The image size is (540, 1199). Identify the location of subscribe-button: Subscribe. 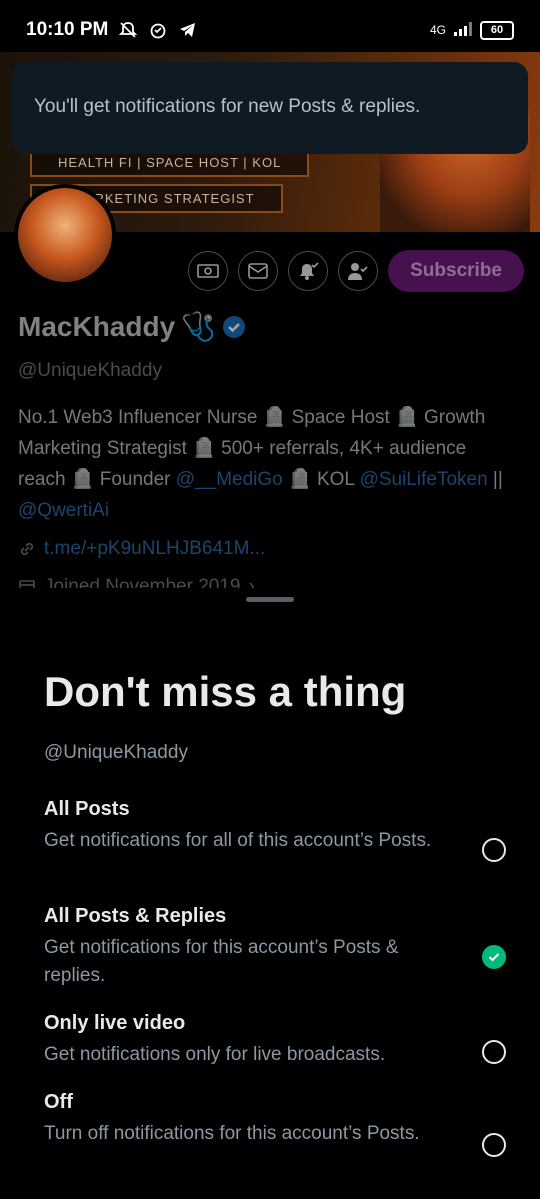
(456, 271).